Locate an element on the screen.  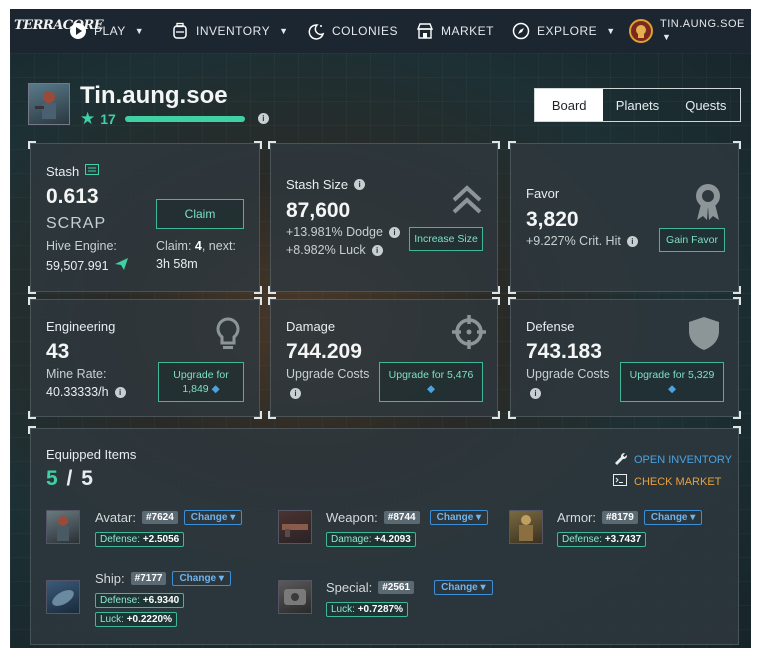
item-stat-badge: Defense: +6.9340 is located at coordinates (140, 600).